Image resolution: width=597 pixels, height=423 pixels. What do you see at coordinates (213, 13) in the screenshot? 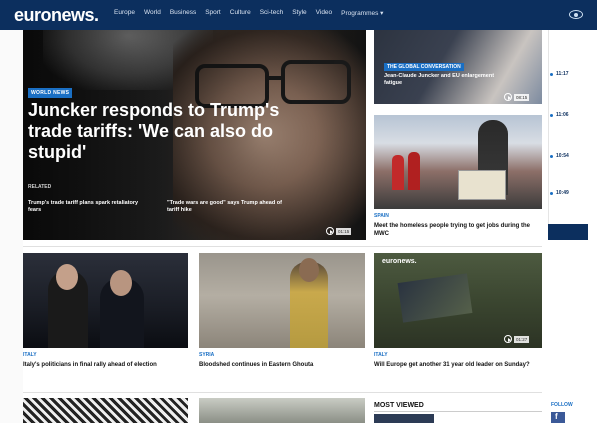
I see `nav-item-sport: Sport` at bounding box center [213, 13].